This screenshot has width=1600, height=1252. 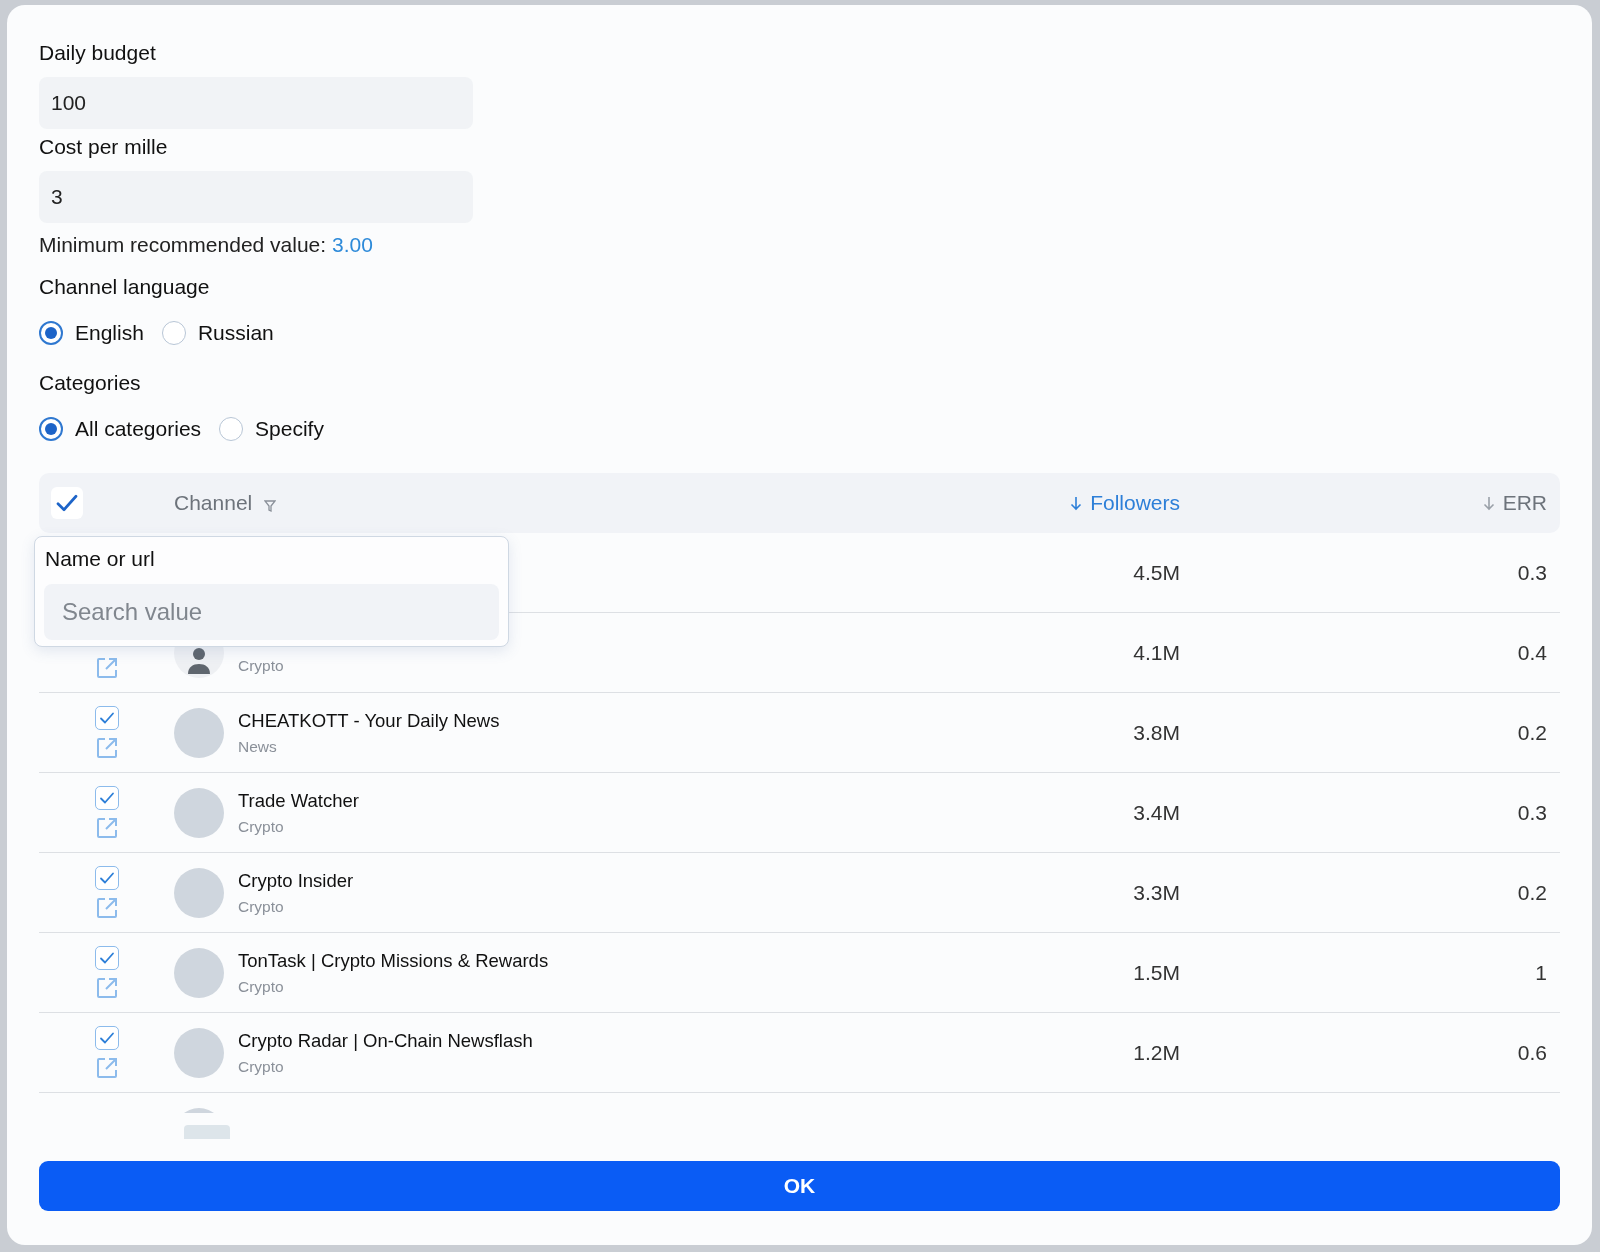 I want to click on radio-option: English, so click(x=91, y=333).